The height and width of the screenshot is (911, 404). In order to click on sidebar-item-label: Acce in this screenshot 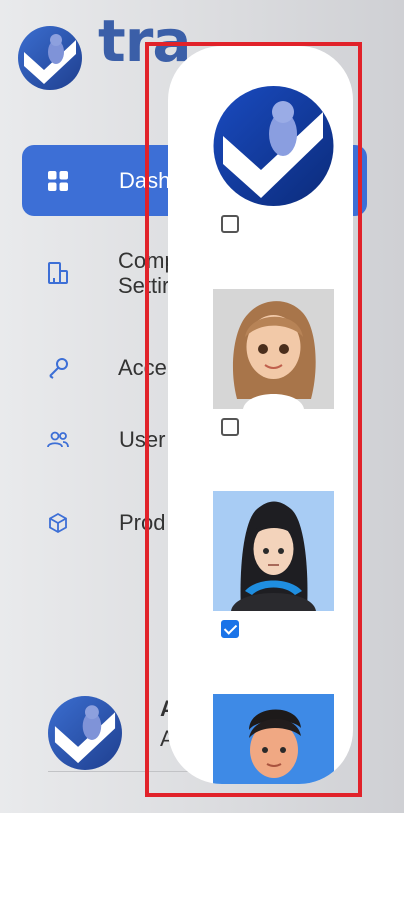, I will do `click(142, 368)`.